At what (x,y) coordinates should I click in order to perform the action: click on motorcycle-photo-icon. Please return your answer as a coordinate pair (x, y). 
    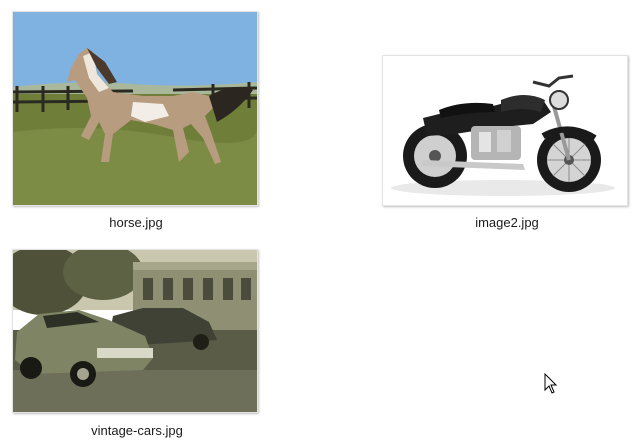
    Looking at the image, I should click on (505, 130).